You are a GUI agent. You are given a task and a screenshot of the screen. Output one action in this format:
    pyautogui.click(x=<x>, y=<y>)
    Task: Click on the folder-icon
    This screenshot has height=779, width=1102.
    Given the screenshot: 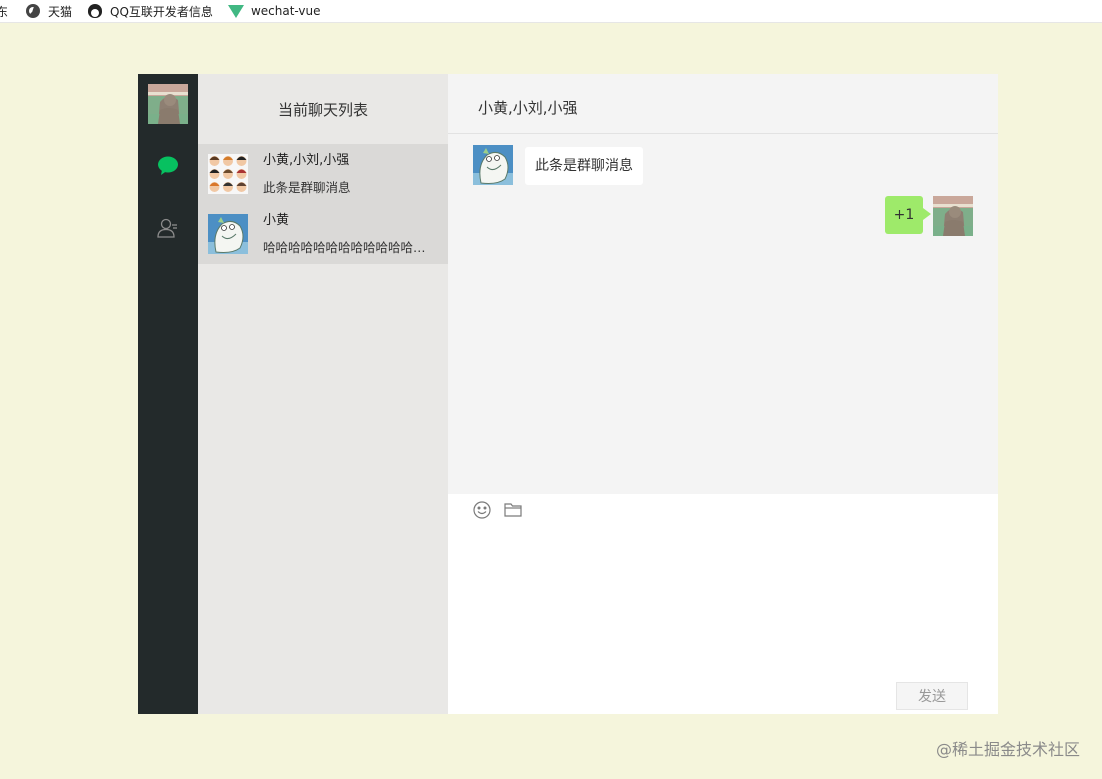 What is the action you would take?
    pyautogui.click(x=513, y=510)
    